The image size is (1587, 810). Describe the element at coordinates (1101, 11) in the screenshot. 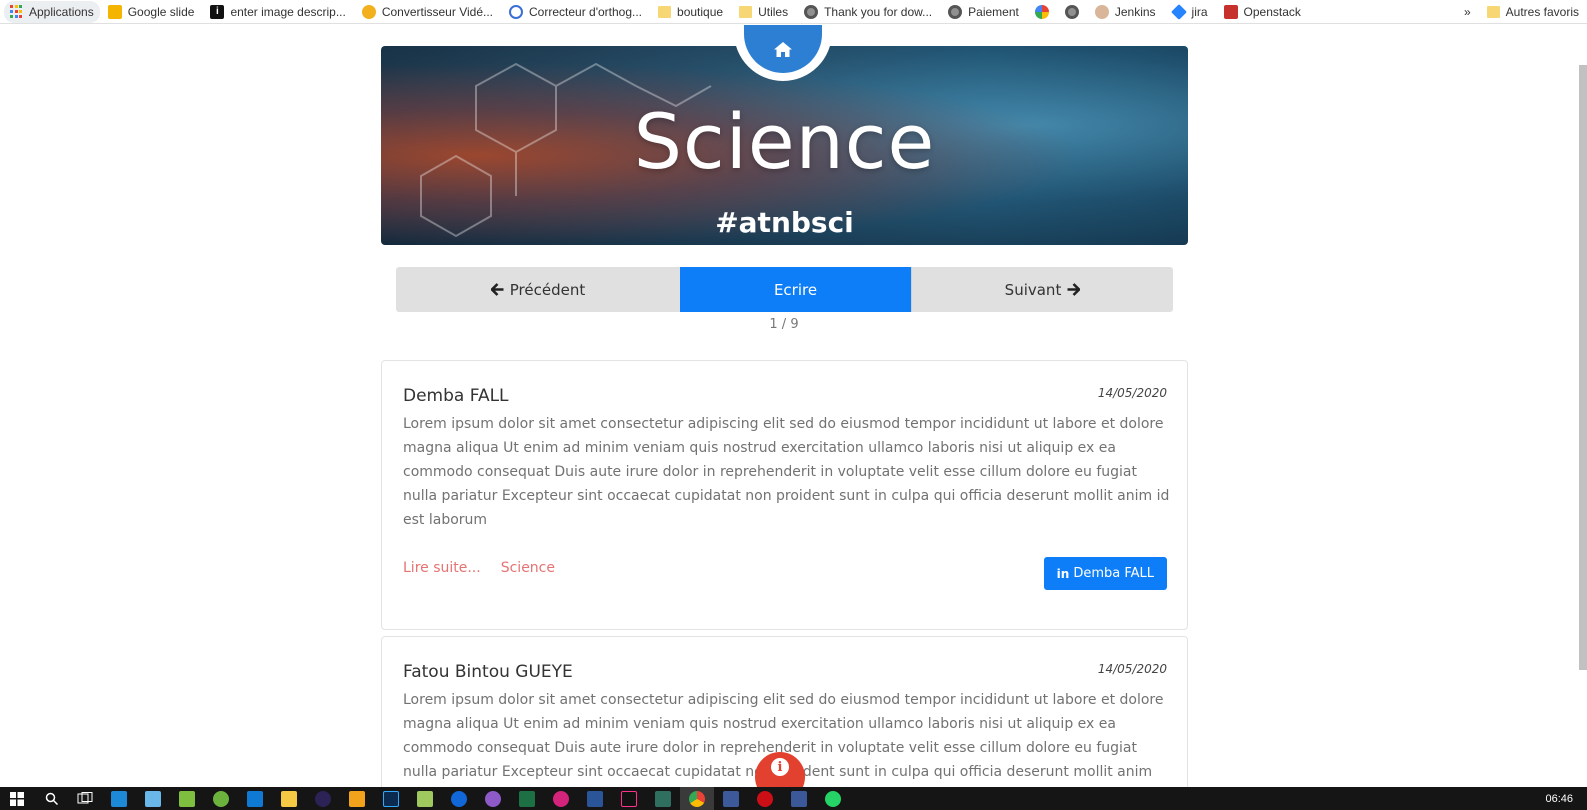

I see `jenkins-icon` at that location.